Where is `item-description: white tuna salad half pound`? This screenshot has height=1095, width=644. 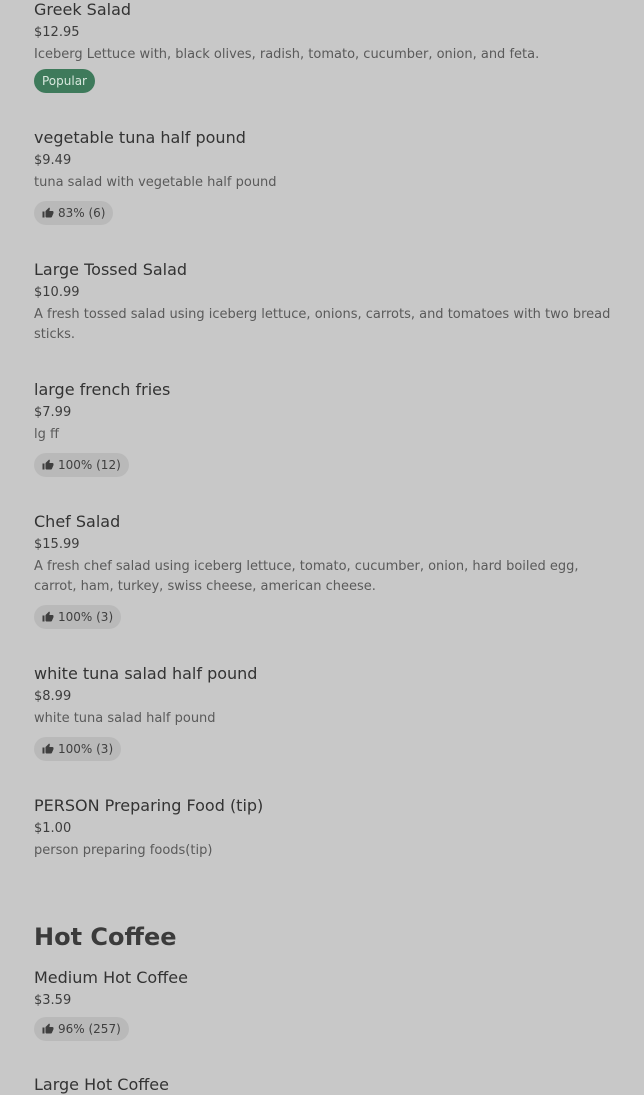 item-description: white tuna salad half pound is located at coordinates (125, 718).